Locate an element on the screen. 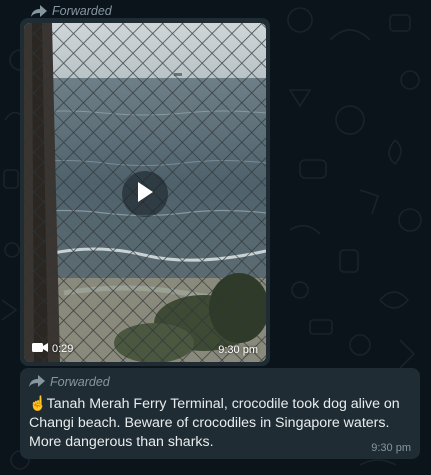 This screenshot has width=431, height=475. forwarded-label: Forwarded is located at coordinates (220, 382).